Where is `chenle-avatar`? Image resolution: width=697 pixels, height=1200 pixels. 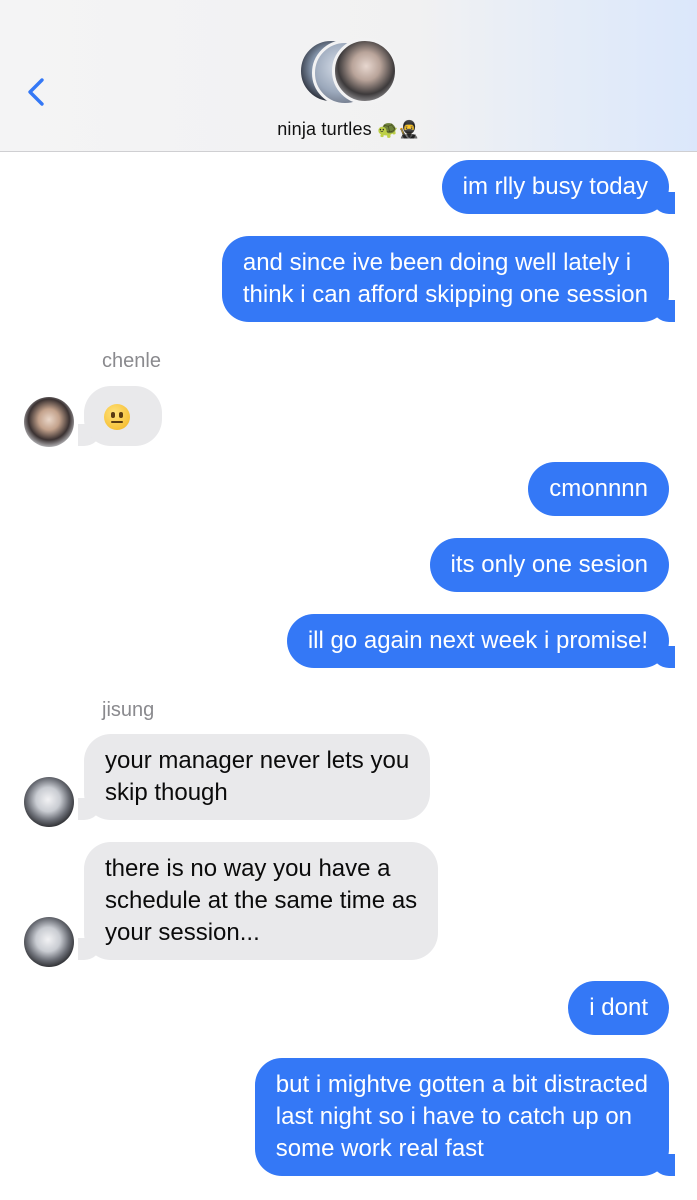
chenle-avatar is located at coordinates (49, 422).